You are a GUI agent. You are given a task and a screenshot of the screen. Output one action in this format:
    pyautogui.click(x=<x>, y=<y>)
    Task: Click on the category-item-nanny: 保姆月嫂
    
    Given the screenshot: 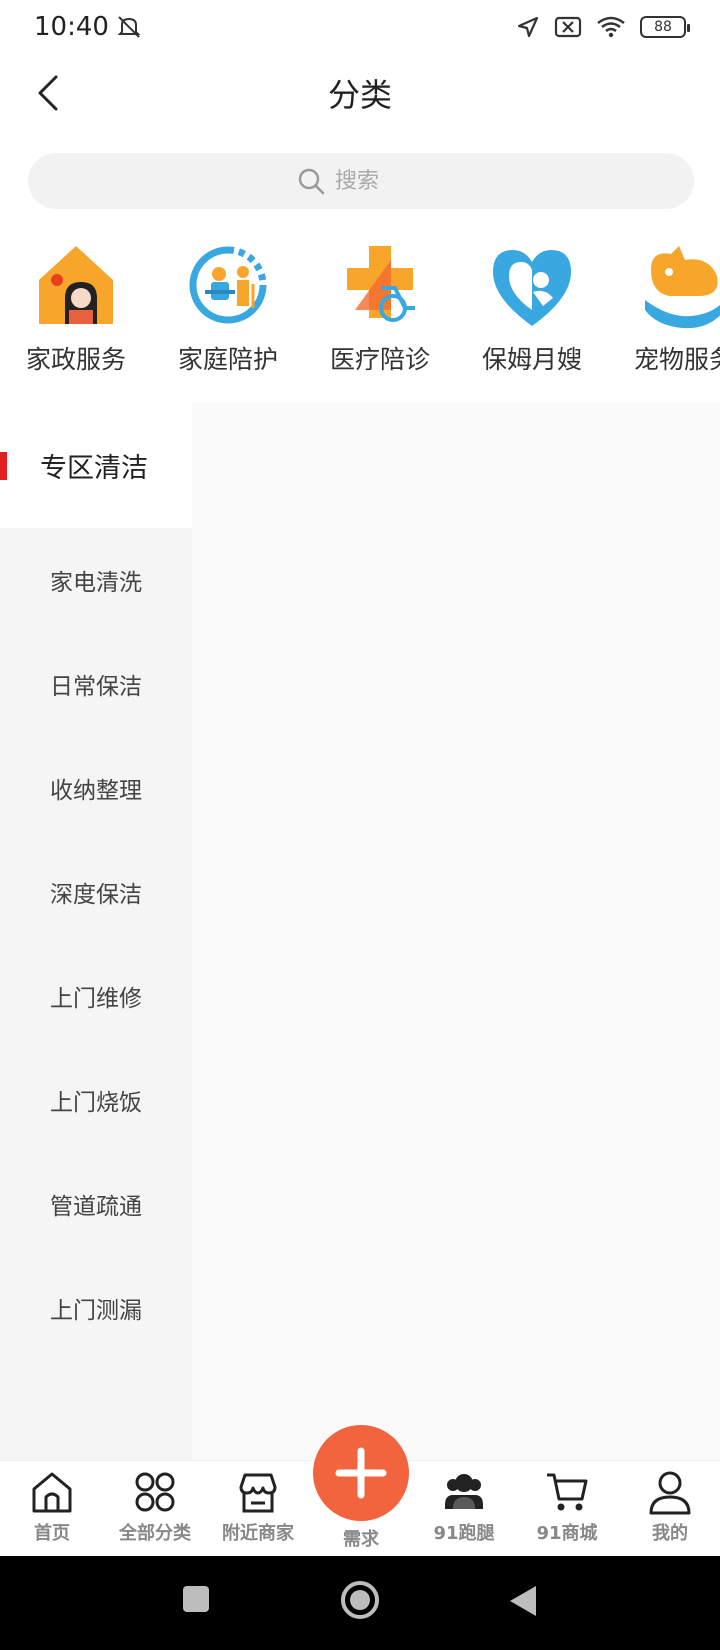 What is the action you would take?
    pyautogui.click(x=532, y=310)
    